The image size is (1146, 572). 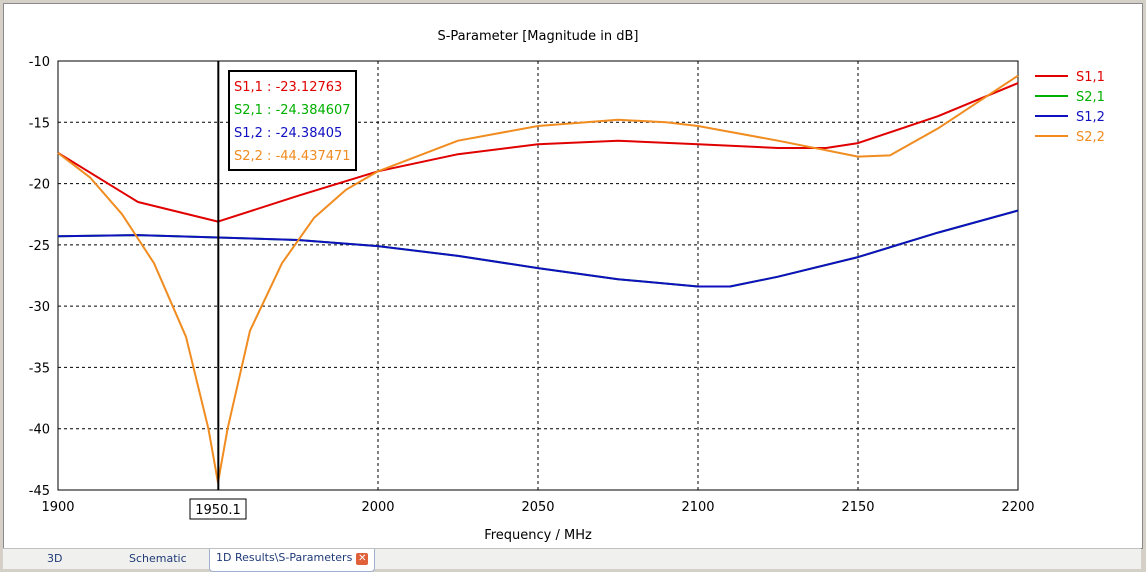 I want to click on x-tick-label: 2100, so click(x=697, y=507).